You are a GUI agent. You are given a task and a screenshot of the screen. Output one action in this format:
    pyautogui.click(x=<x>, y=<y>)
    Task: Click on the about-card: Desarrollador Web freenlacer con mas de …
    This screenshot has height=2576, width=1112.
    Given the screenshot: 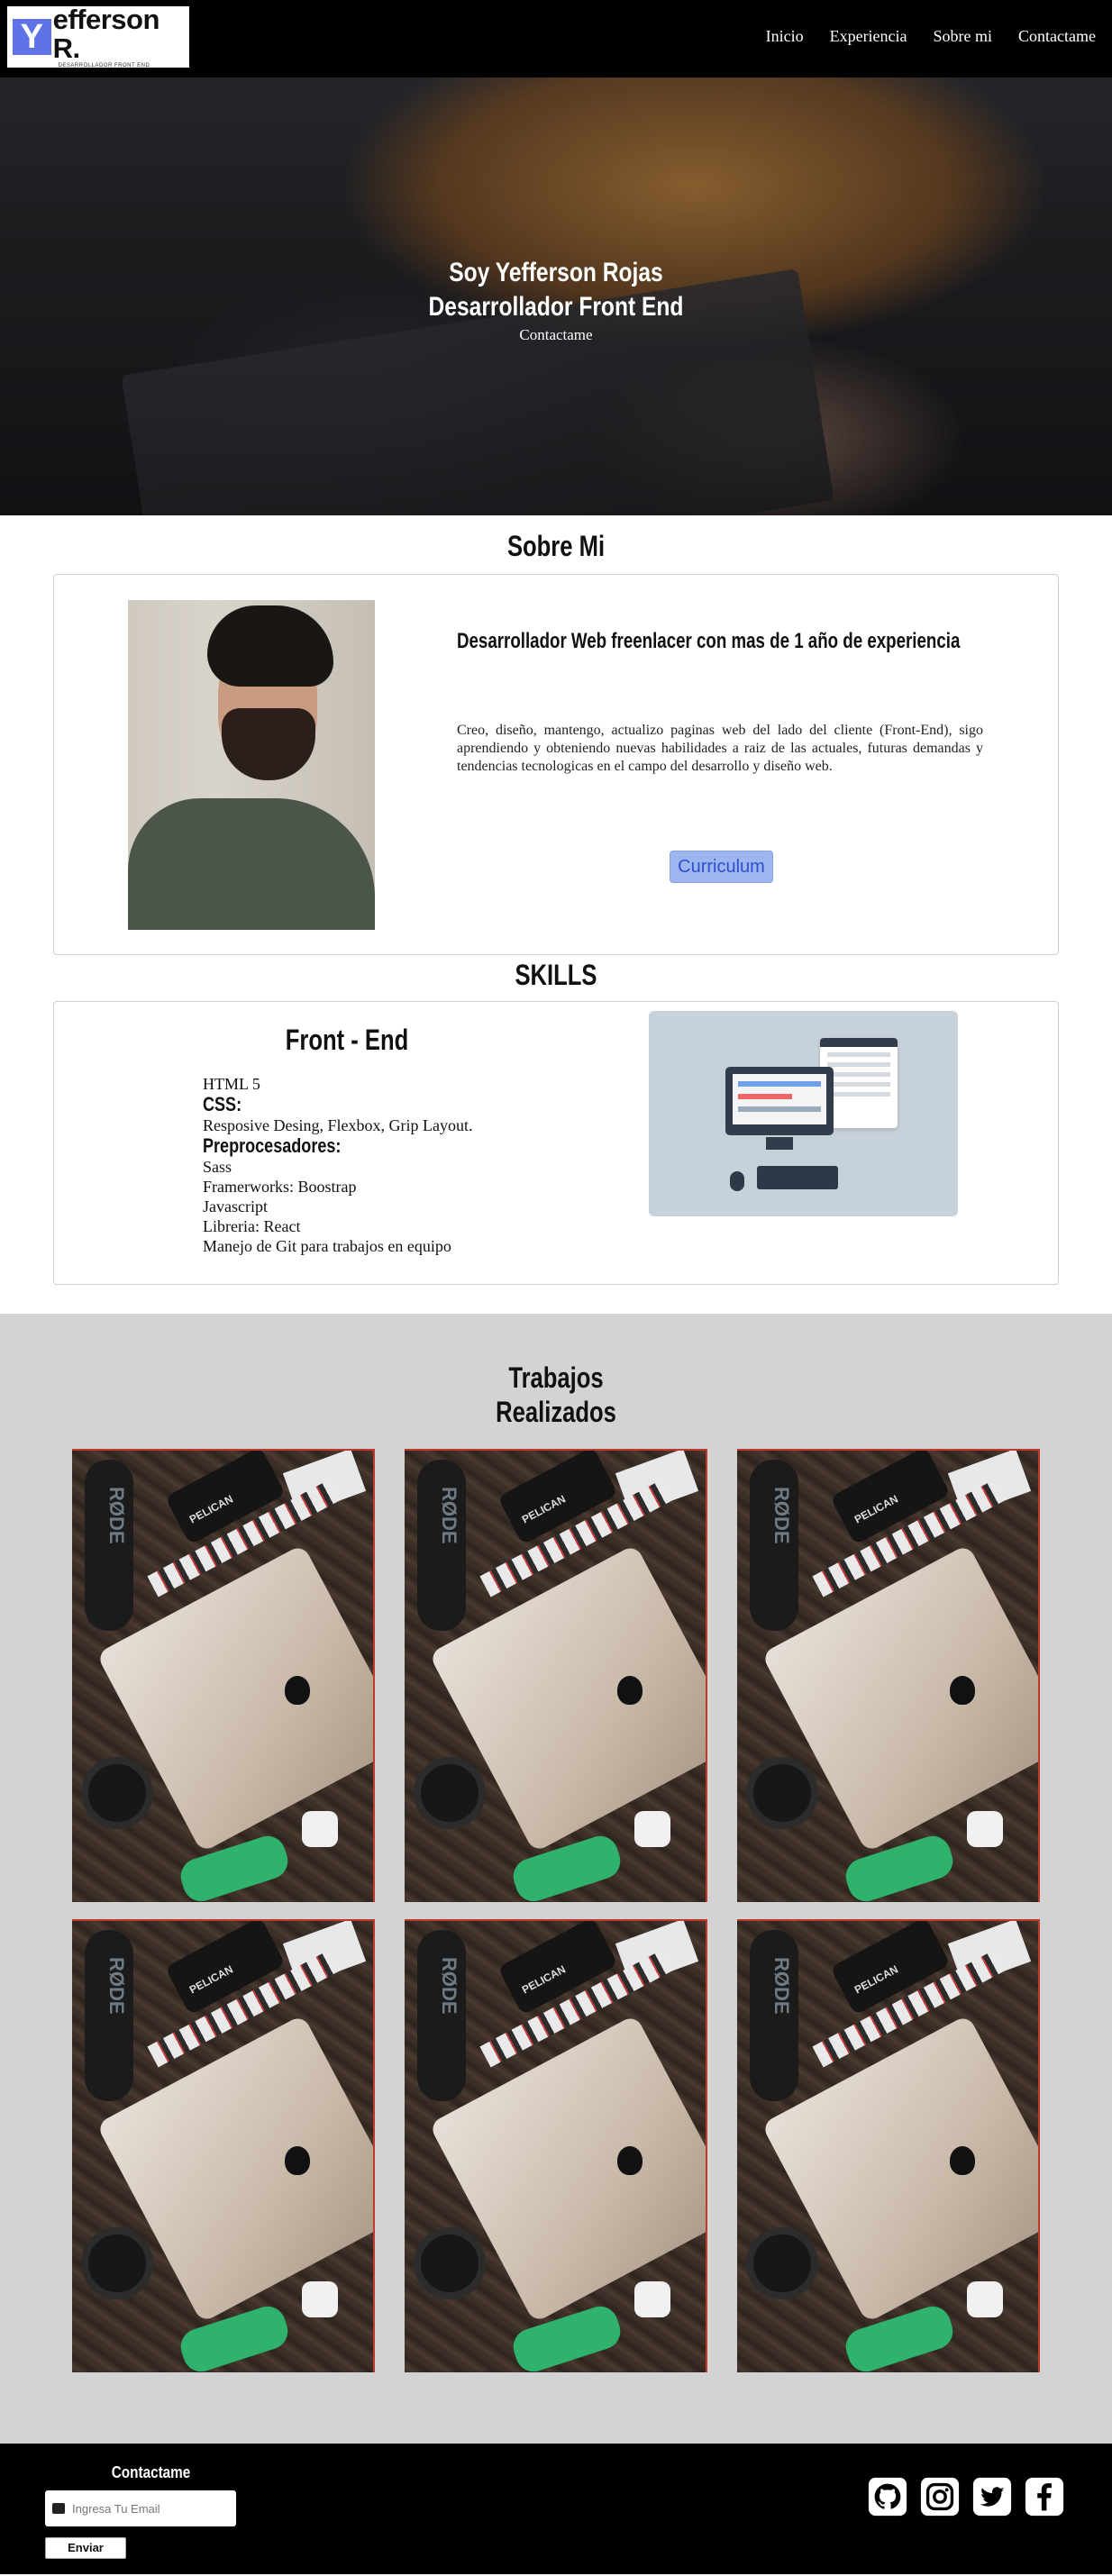 What is the action you would take?
    pyautogui.click(x=556, y=764)
    